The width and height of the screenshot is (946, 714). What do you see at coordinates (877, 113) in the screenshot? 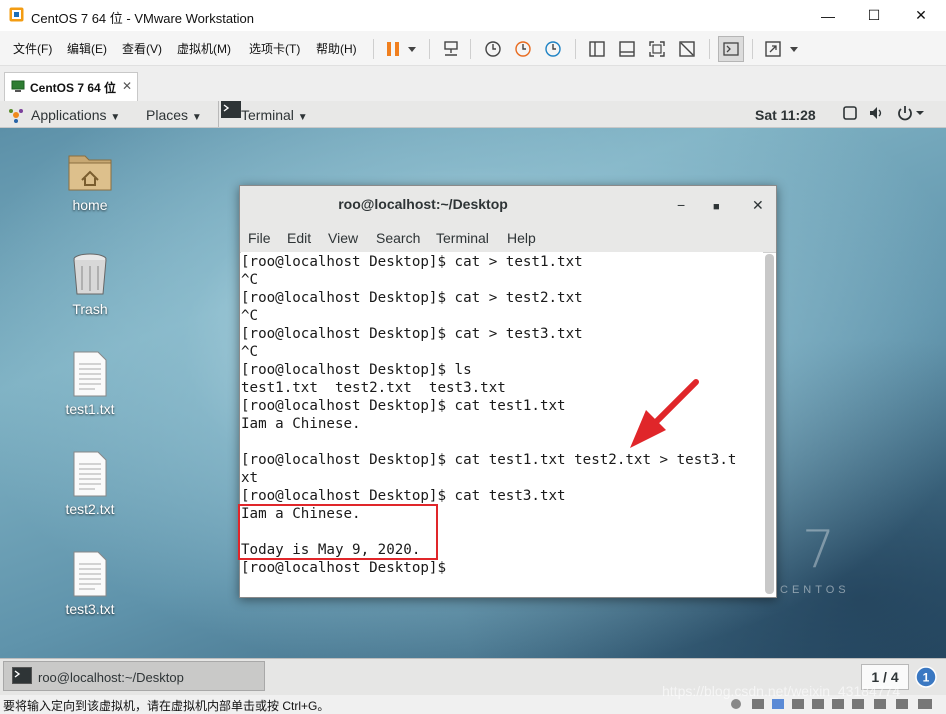
I see `volume-icon` at bounding box center [877, 113].